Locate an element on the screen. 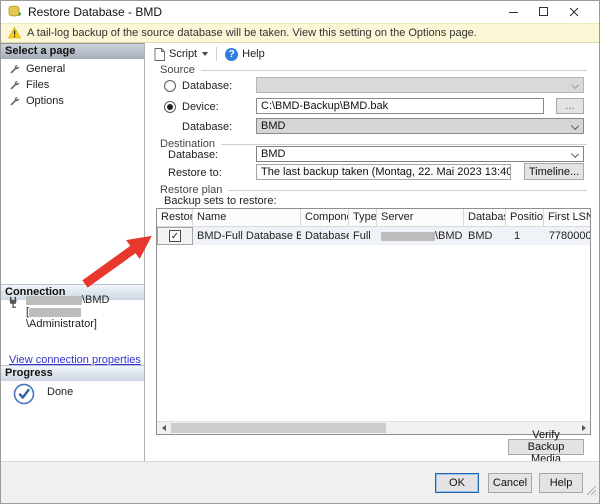 This screenshot has width=600, height=504. progress-status-row: Done is located at coordinates (43, 396).